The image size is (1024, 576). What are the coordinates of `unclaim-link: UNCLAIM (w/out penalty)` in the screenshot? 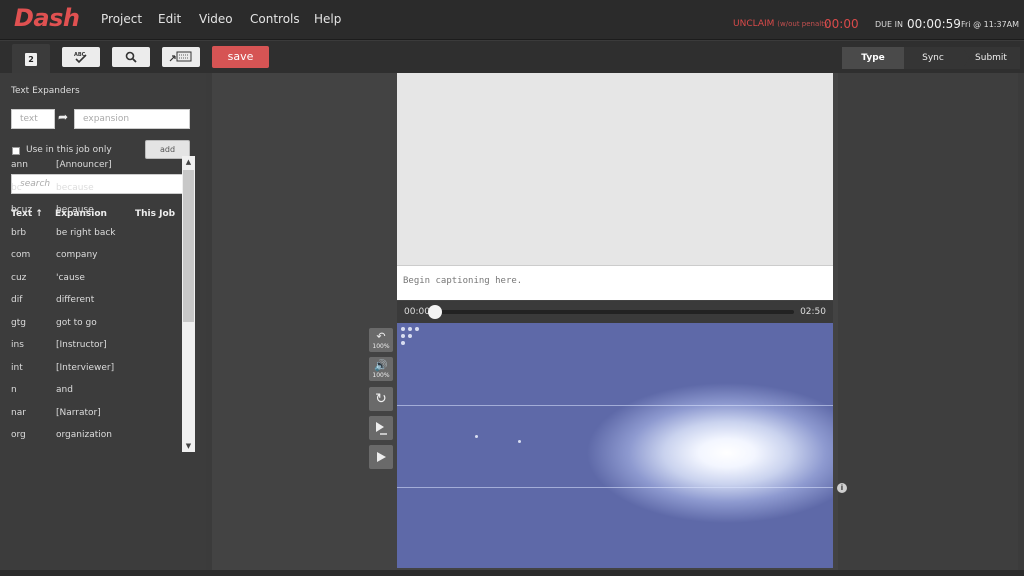 It's located at (782, 24).